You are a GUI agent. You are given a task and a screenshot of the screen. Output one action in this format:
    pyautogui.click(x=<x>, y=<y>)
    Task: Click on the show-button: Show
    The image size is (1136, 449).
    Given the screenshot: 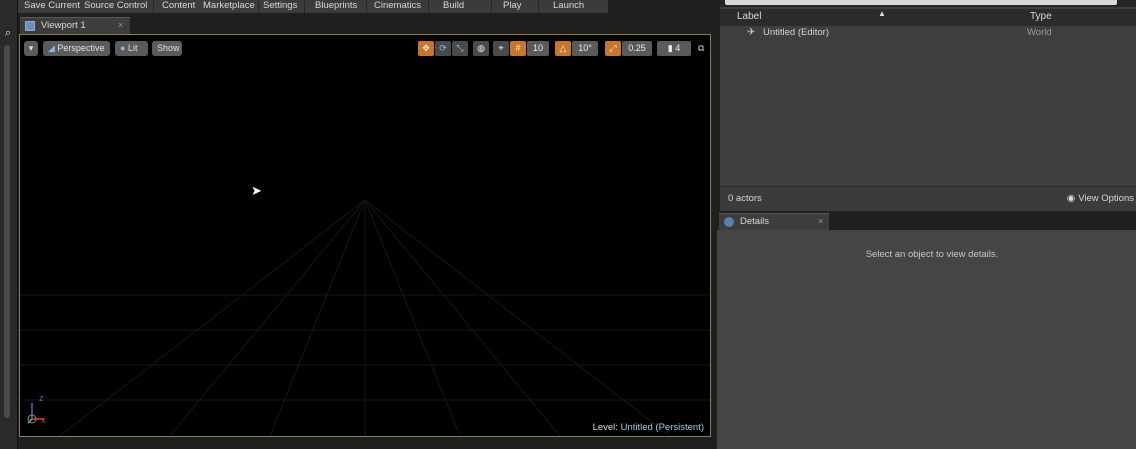 What is the action you would take?
    pyautogui.click(x=167, y=48)
    